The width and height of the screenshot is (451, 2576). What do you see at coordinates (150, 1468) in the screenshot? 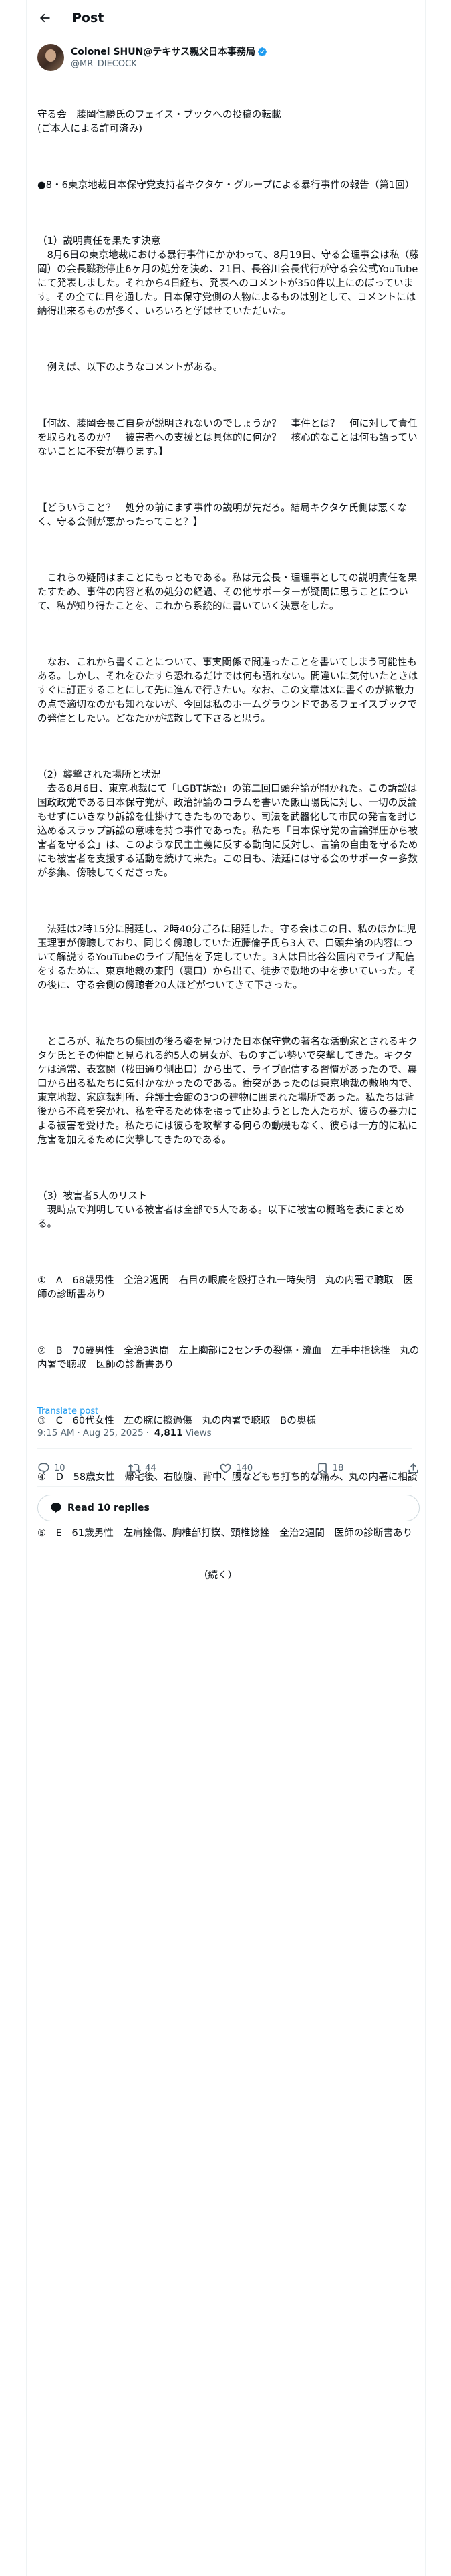
I see `repost-count: 44` at bounding box center [150, 1468].